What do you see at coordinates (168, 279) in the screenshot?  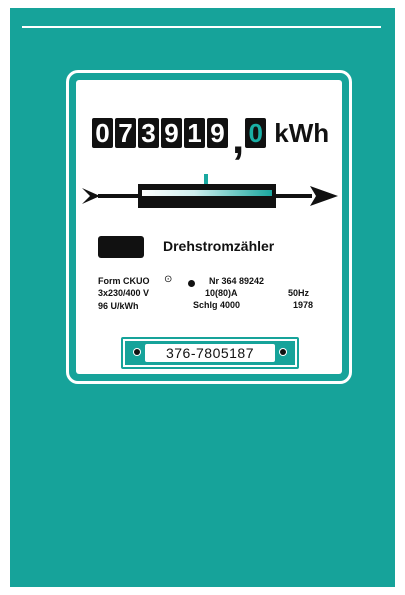 I see `symbol-icon: ⊙` at bounding box center [168, 279].